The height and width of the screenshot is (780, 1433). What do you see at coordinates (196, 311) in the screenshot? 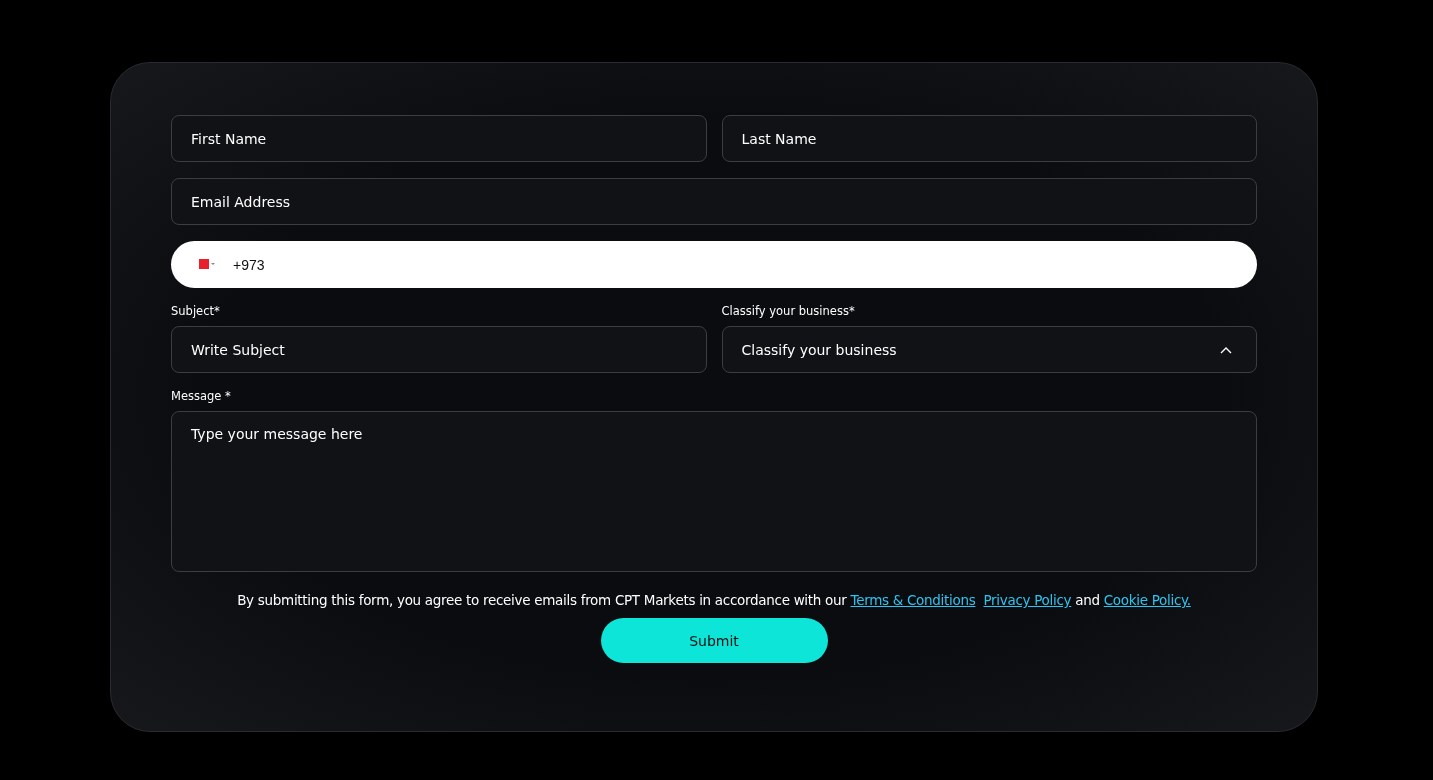
I see `subject-label: Subject*` at bounding box center [196, 311].